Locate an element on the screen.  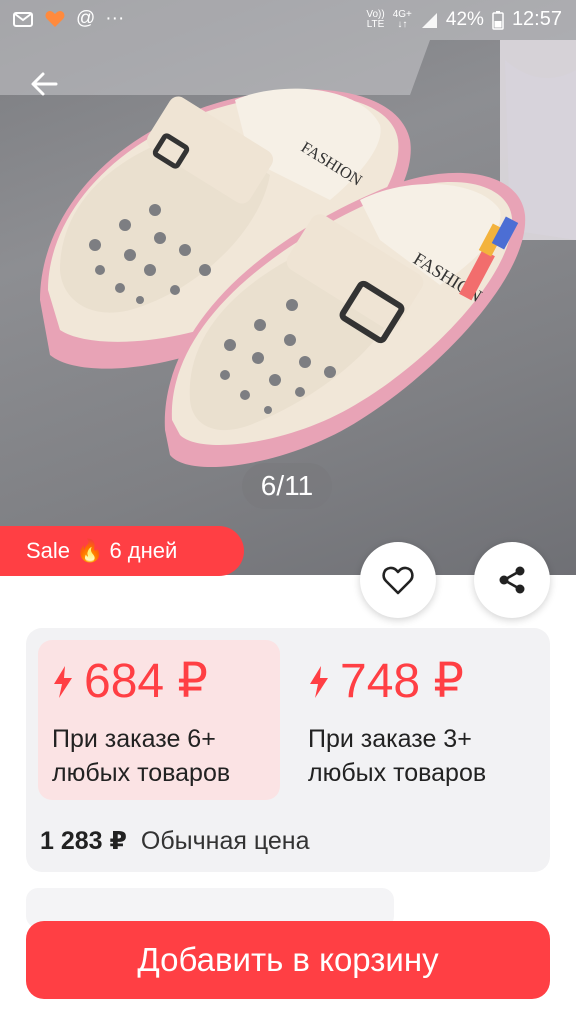
share-button is located at coordinates (512, 580).